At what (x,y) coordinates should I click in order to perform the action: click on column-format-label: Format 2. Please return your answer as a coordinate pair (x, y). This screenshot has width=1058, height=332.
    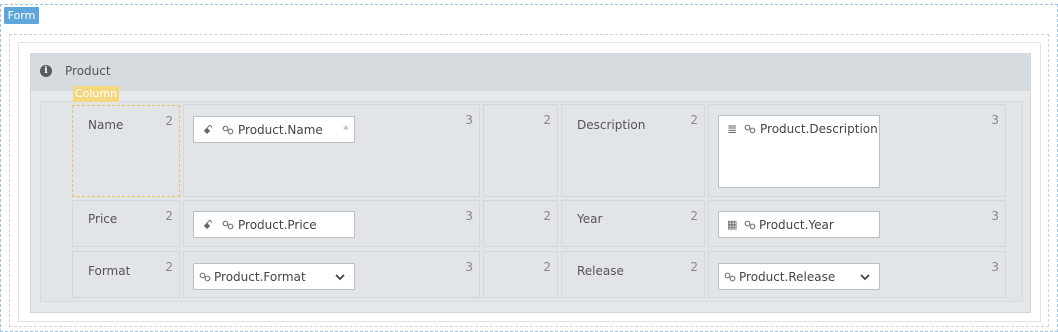
    Looking at the image, I should click on (126, 274).